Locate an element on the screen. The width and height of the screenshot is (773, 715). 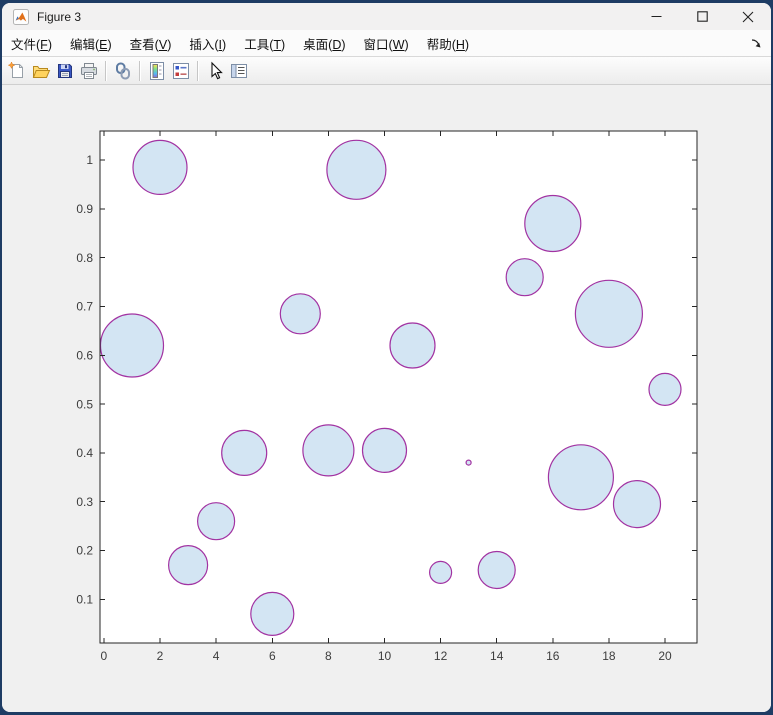
menu-item-desktop: 桌面(D) is located at coordinates (324, 43).